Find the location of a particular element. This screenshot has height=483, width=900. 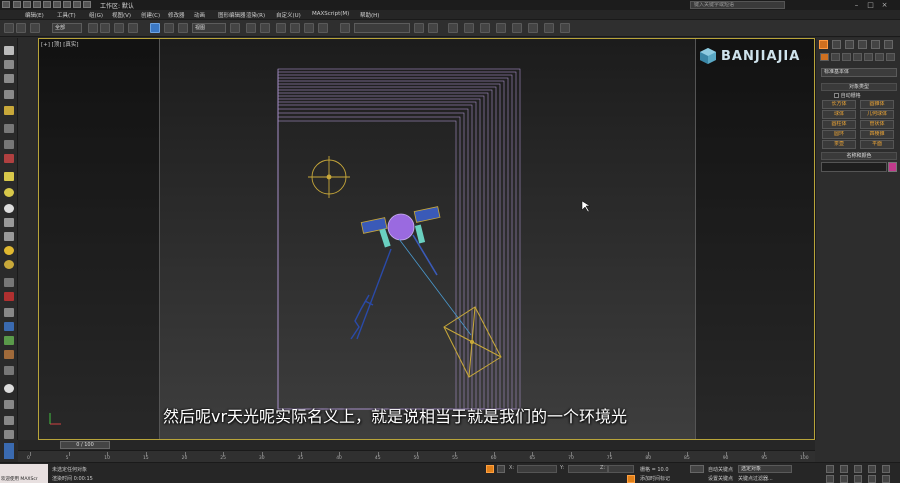

plane-tool-icon is located at coordinates (9, 326).